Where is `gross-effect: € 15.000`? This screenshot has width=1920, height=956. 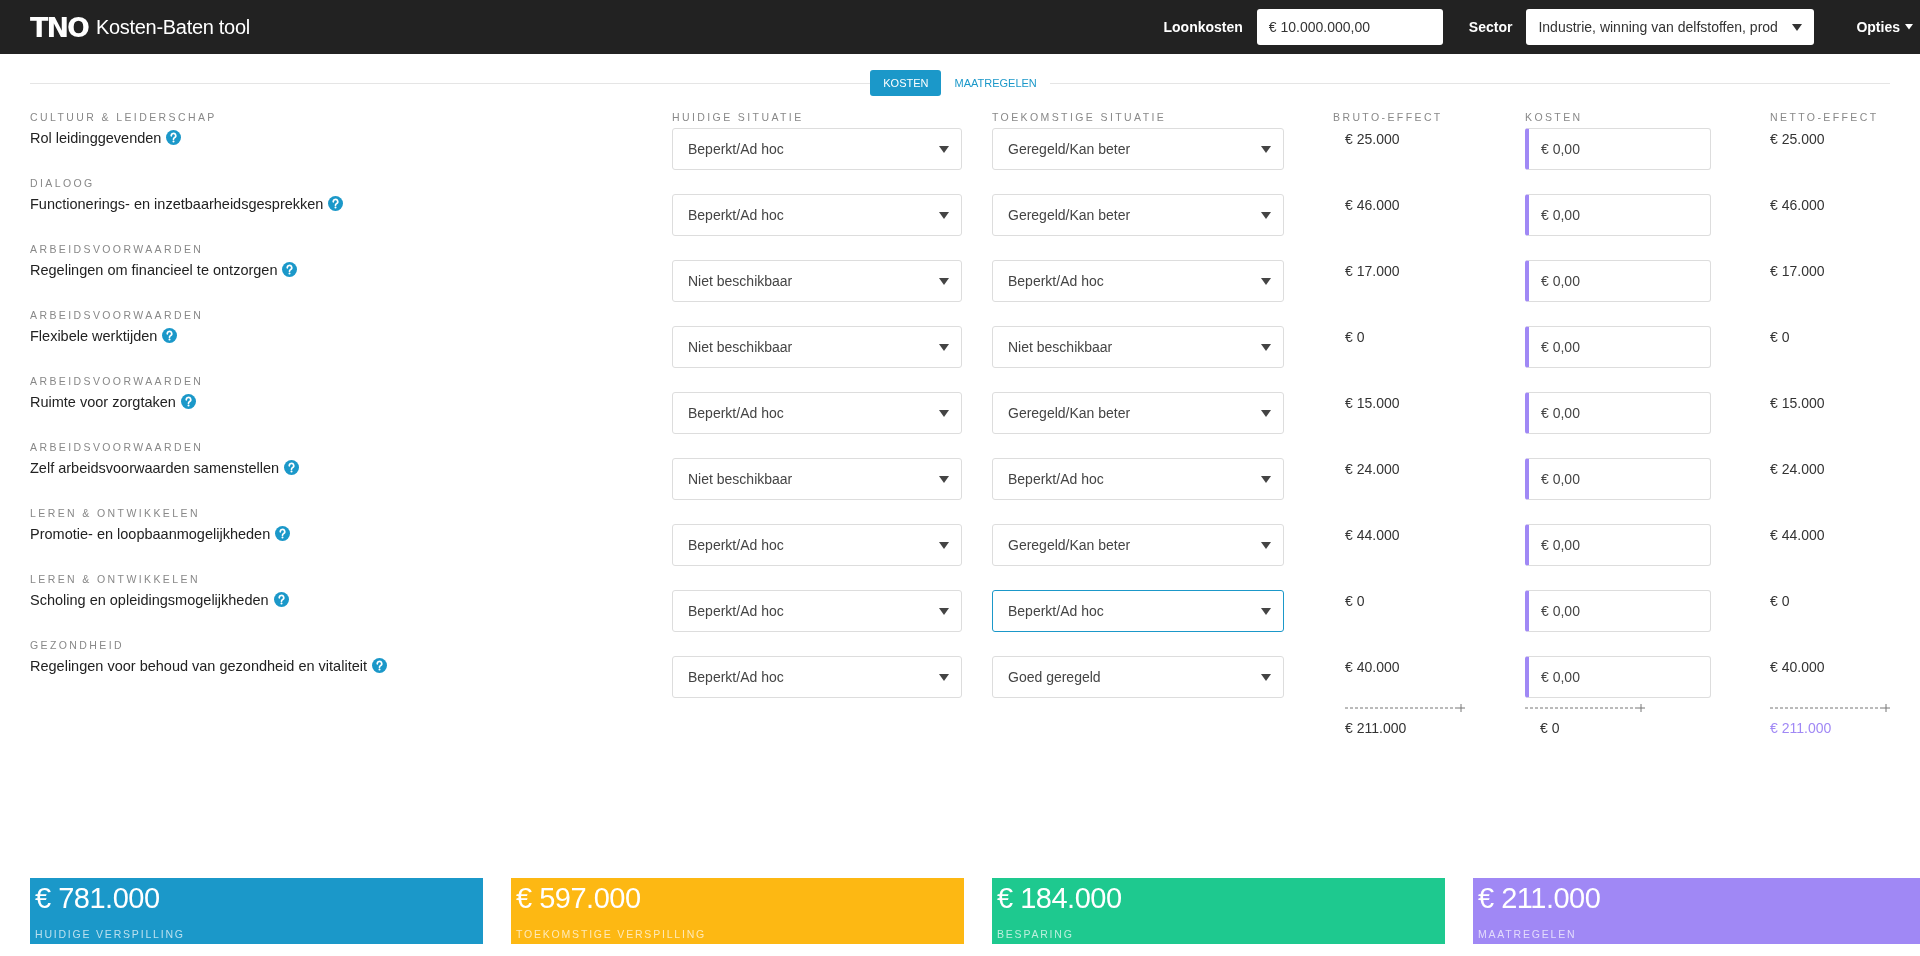
gross-effect: € 15.000 is located at coordinates (1372, 403).